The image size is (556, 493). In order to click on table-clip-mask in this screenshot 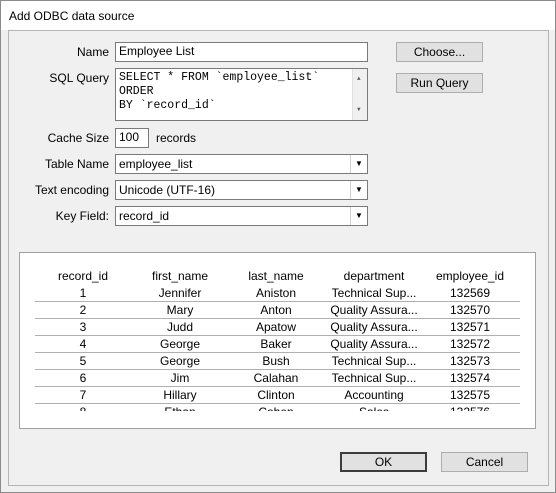, I will do `click(277, 419)`.